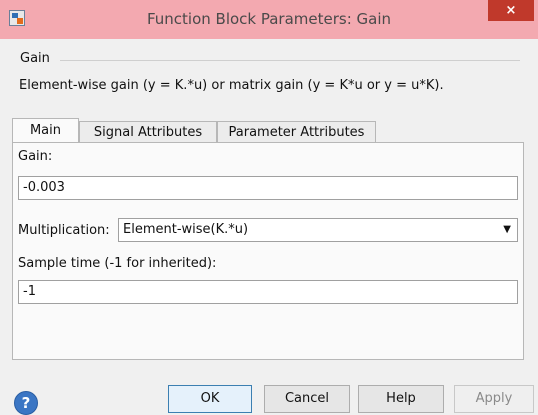 This screenshot has width=538, height=415. What do you see at coordinates (35, 58) in the screenshot?
I see `block-name-label: Gain` at bounding box center [35, 58].